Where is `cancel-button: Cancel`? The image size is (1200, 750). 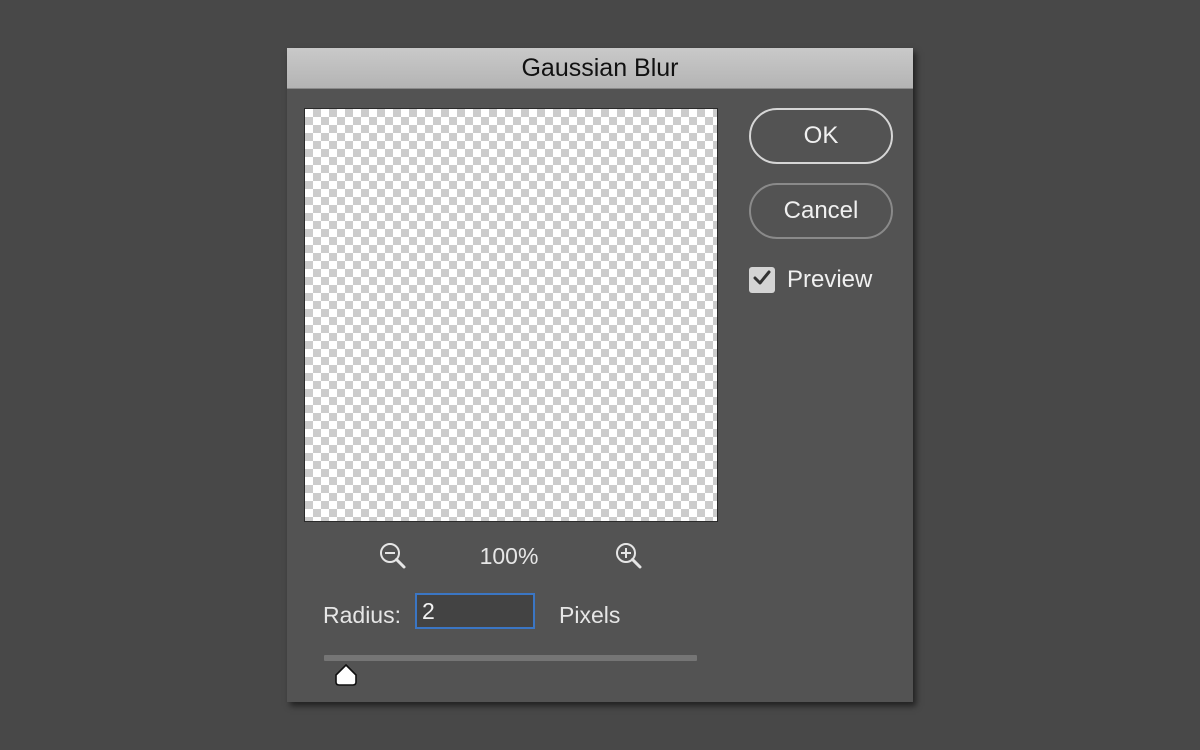
cancel-button: Cancel is located at coordinates (821, 211).